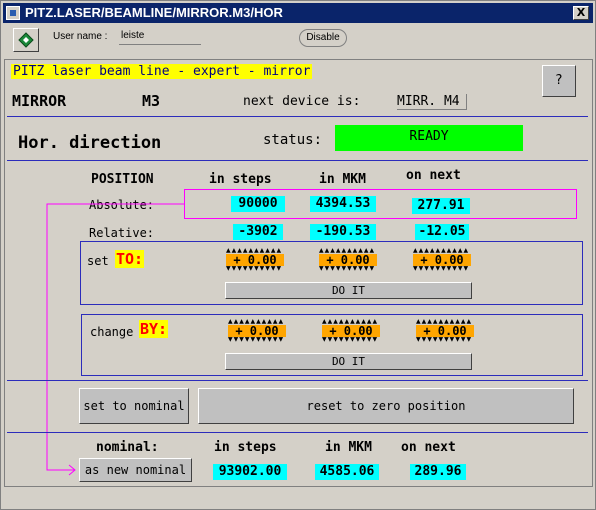 The image size is (596, 510). Describe the element at coordinates (438, 472) in the screenshot. I see `nominal-next-value: 289.96` at that location.